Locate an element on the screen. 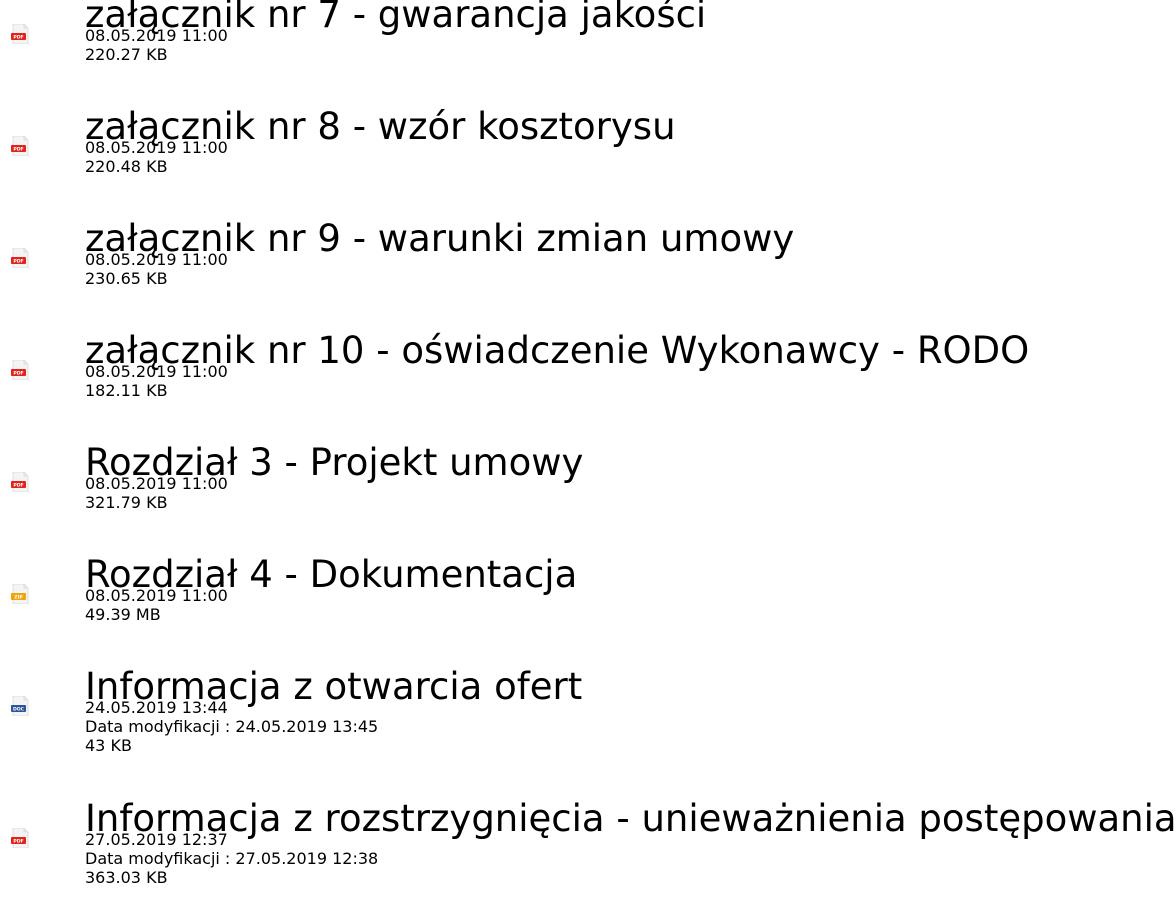  file-meta: 27.05.2019 12:37 Data modyfikacji is located at coordinates (231, 858).